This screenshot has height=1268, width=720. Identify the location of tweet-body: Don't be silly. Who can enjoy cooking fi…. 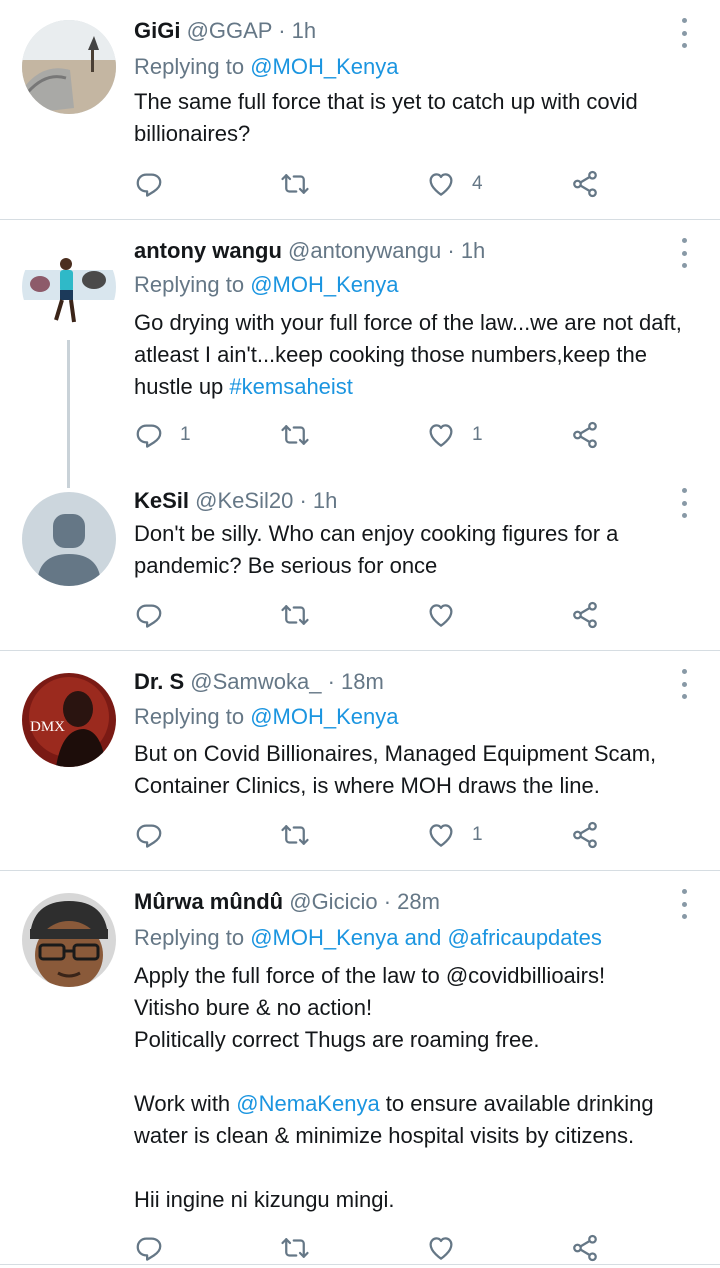
(376, 549).